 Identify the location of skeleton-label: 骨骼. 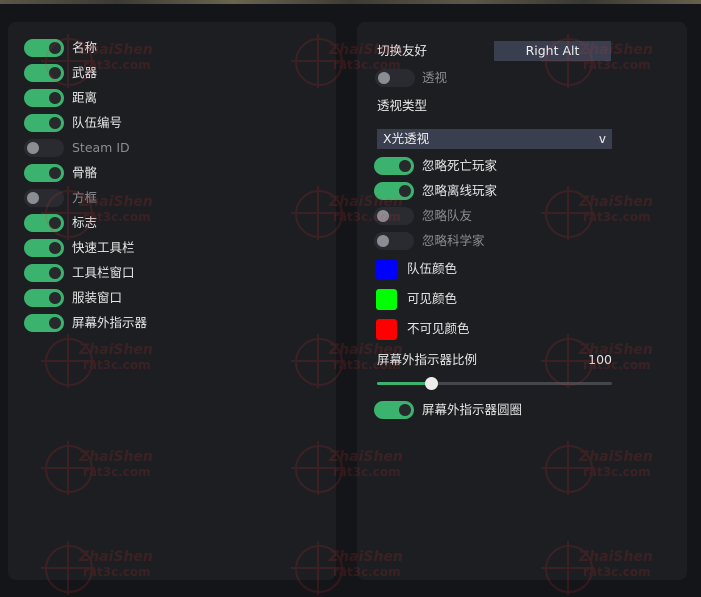
(85, 172).